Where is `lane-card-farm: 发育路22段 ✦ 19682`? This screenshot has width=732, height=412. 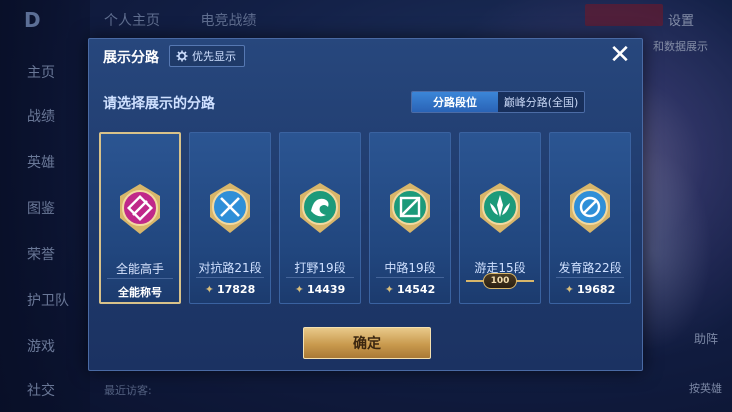
lane-card-farm: 发育路22段 ✦ 19682 is located at coordinates (590, 218).